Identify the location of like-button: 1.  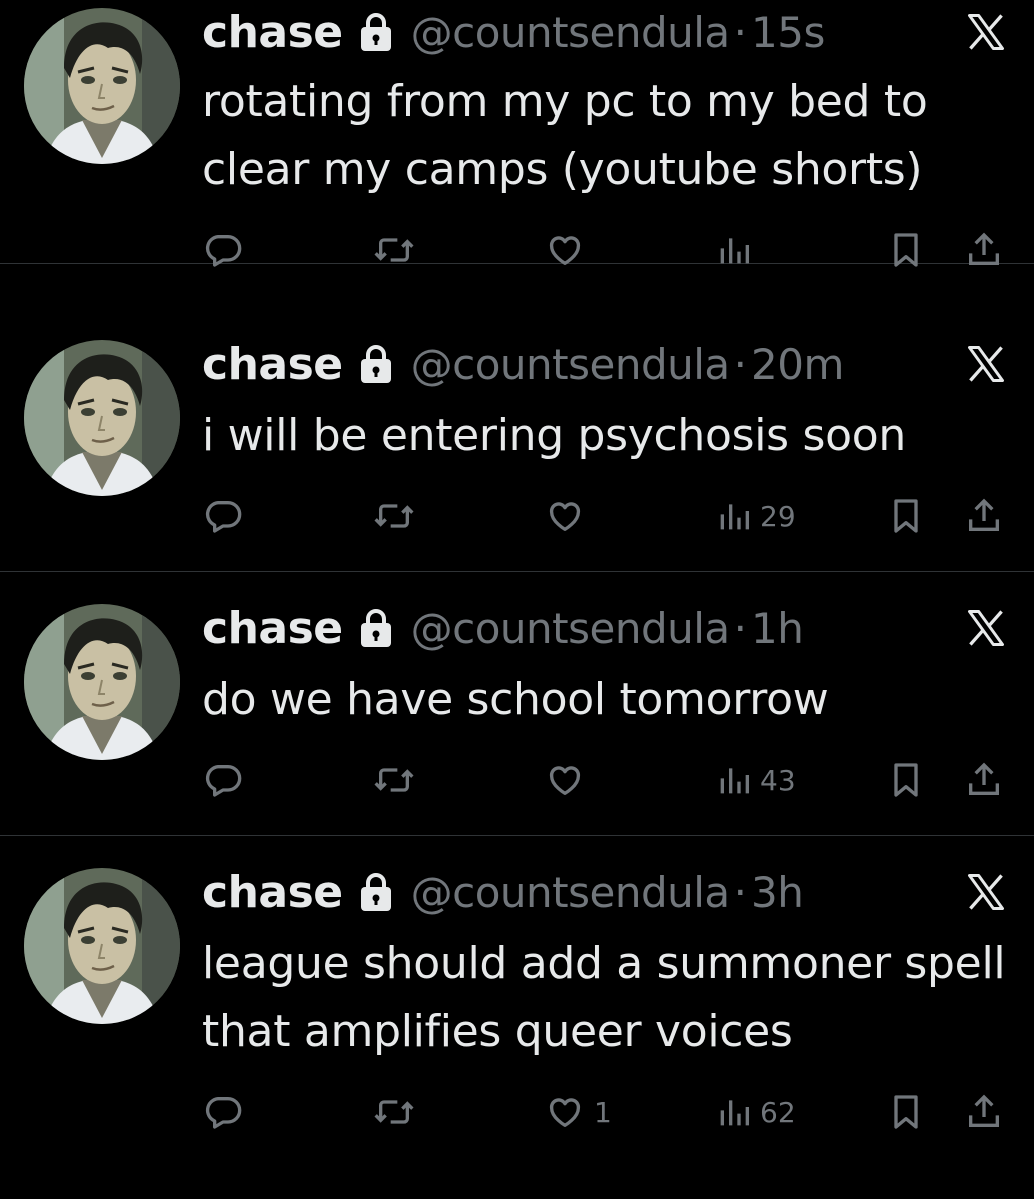
(578, 1112).